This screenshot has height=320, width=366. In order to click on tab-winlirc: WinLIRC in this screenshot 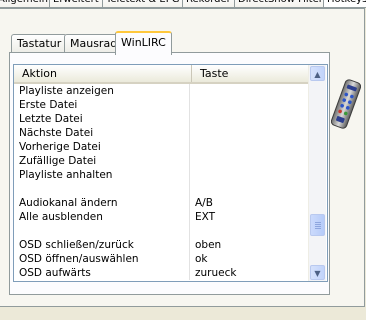, I will do `click(143, 43)`.